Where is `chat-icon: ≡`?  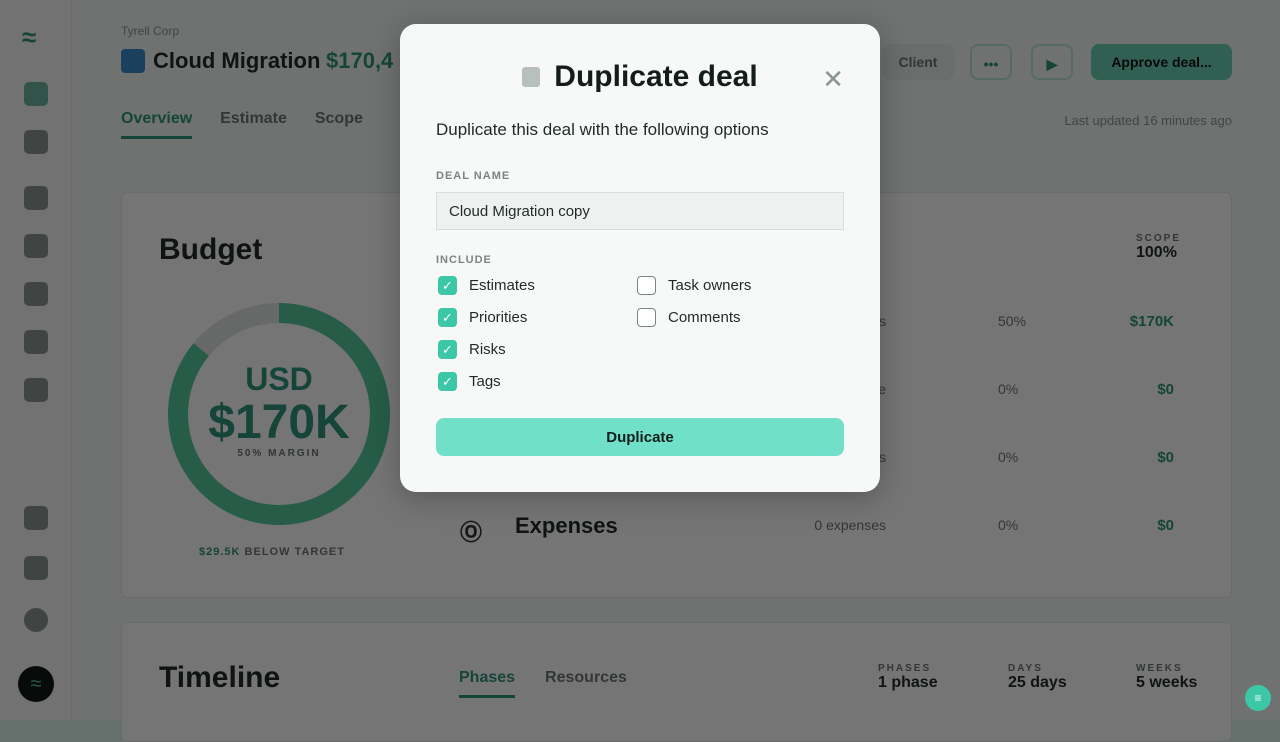
chat-icon: ≡ is located at coordinates (1258, 698).